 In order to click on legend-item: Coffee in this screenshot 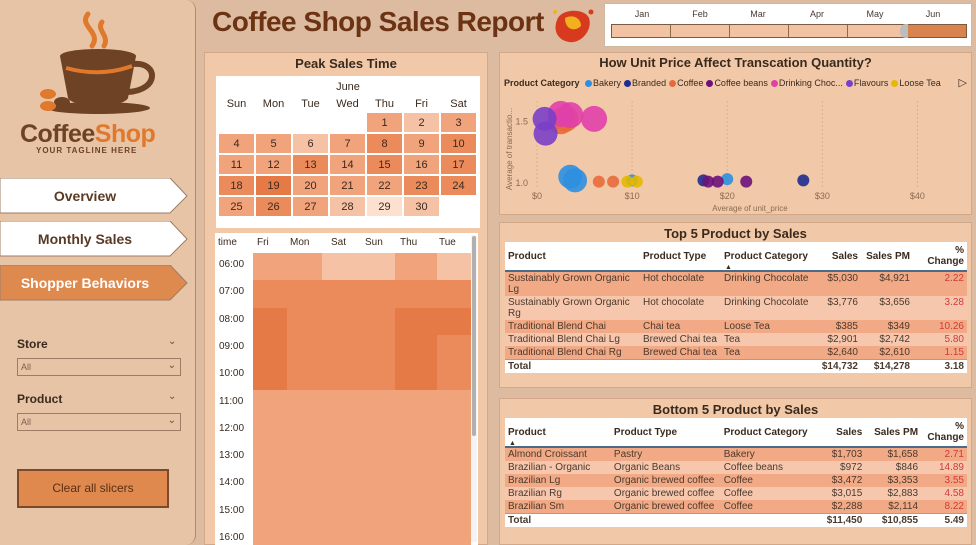, I will do `click(684, 83)`.